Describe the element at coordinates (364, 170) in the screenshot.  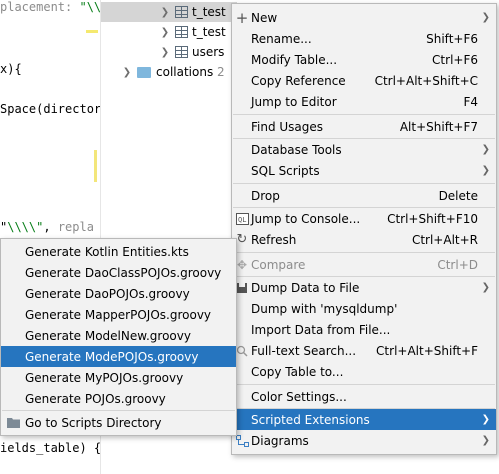
I see `menu-item-sql-scripts: SQL Scripts ❯` at that location.